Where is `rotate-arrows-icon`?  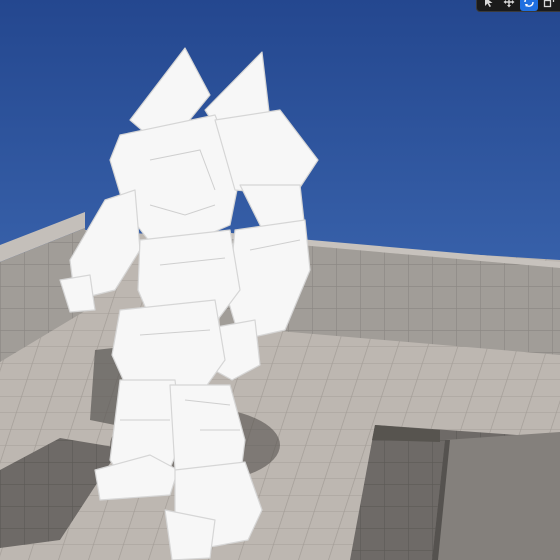 rotate-arrows-icon is located at coordinates (529, 3).